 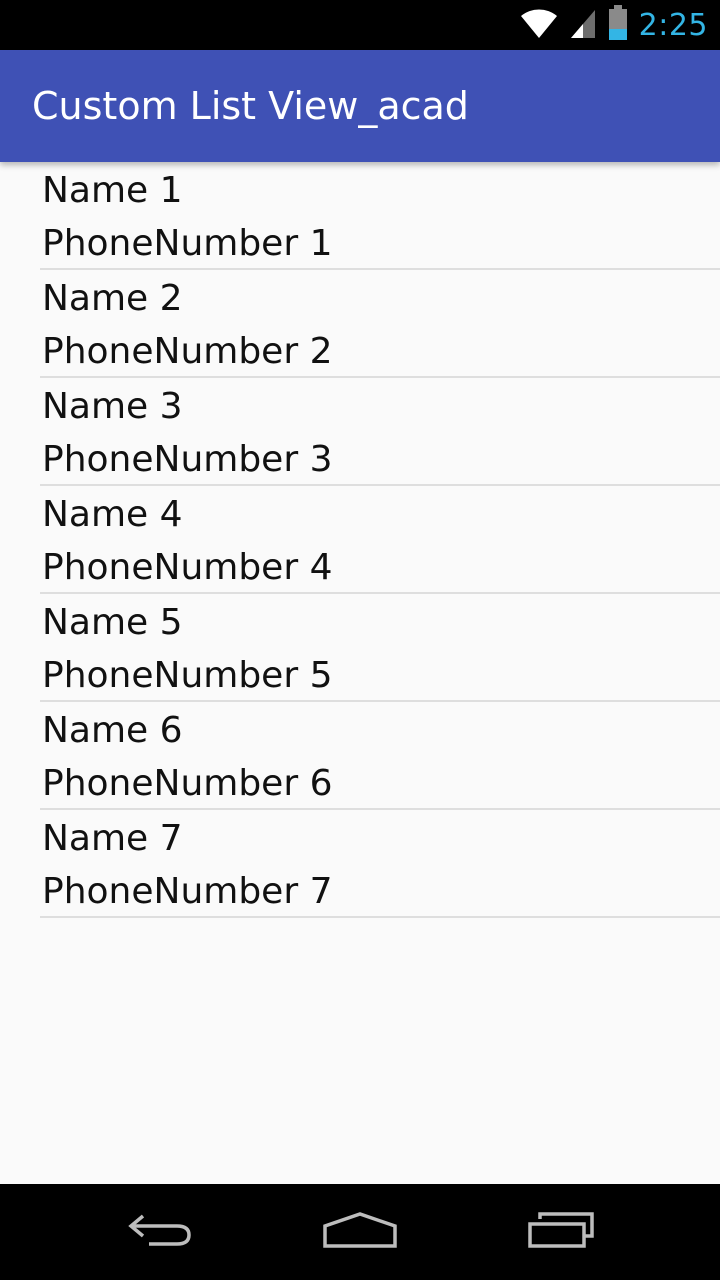 I want to click on contact-name: Name 4, so click(x=112, y=514).